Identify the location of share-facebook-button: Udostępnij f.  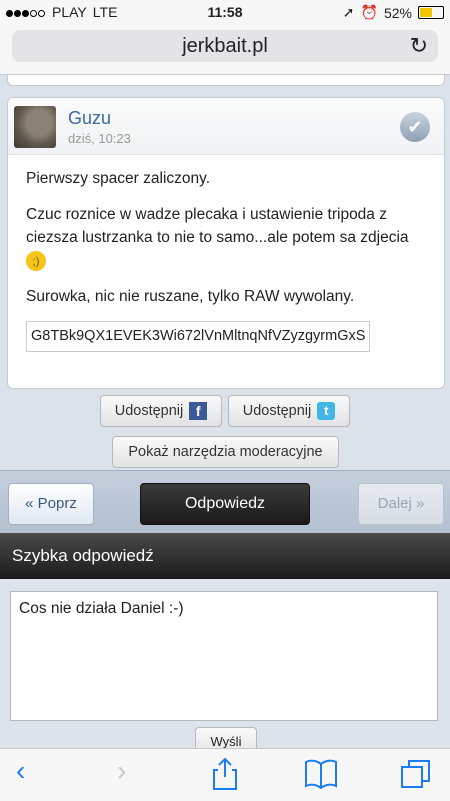
(161, 411).